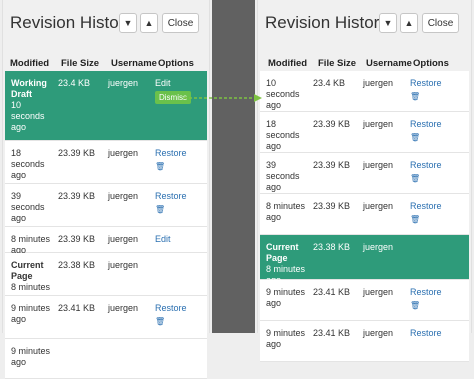  Describe the element at coordinates (29, 88) in the screenshot. I see `revision-label: Working Draft` at that location.